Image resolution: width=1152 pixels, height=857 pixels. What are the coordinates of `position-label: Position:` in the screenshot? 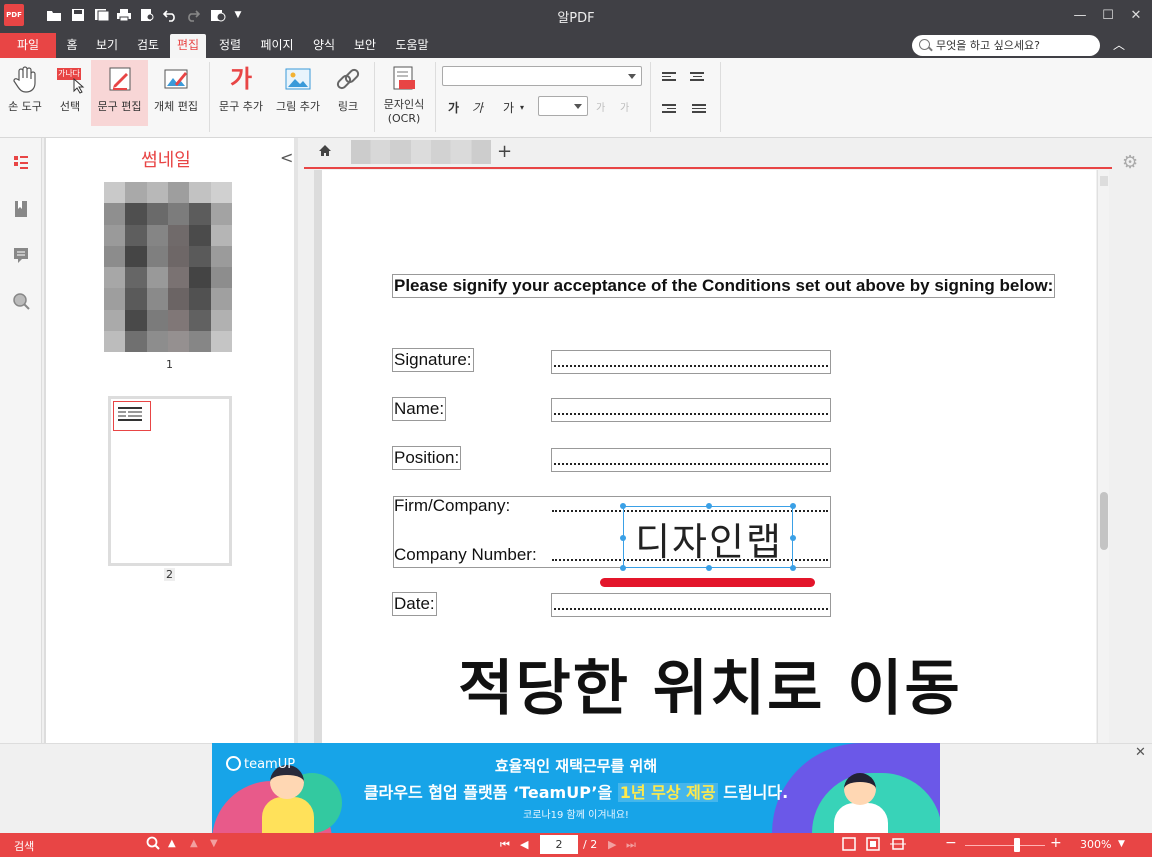 It's located at (427, 458).